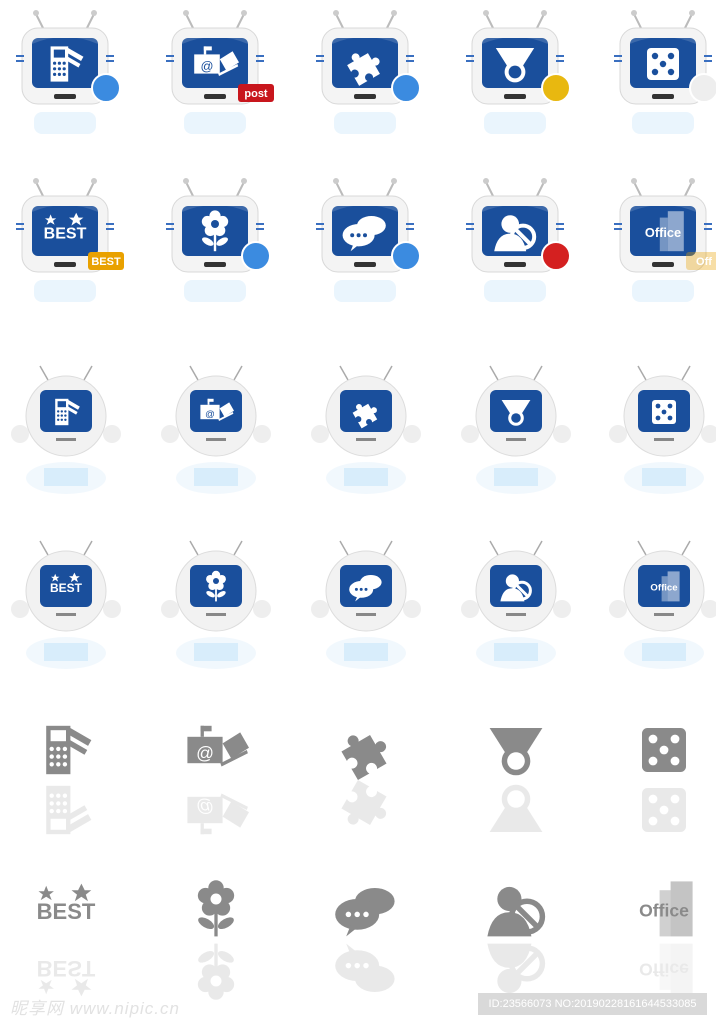 The height and width of the screenshot is (1024, 716). I want to click on best-robot-icon: BEST, so click(67, 608).